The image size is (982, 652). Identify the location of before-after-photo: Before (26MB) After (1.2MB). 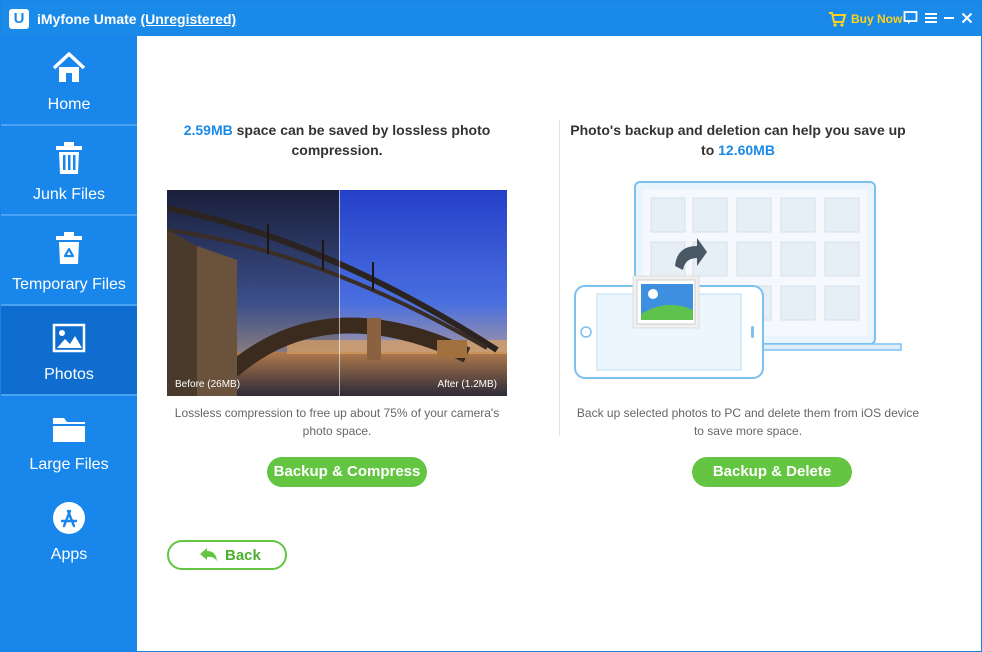
(337, 293).